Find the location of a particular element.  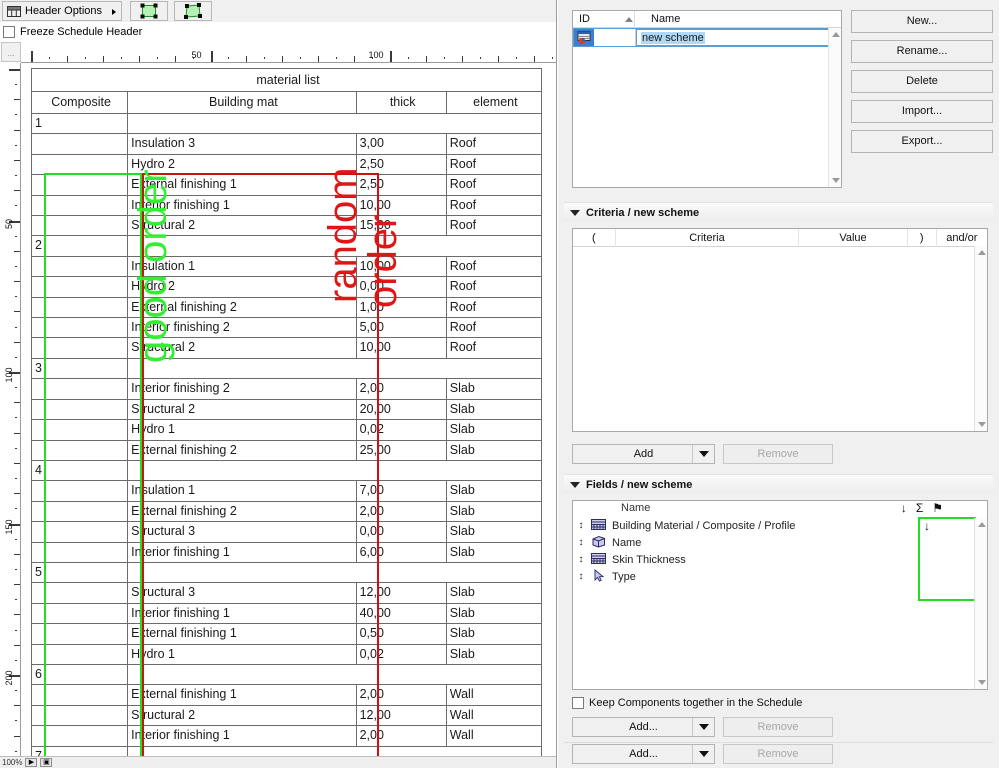

thickness-cell: 2,00 is located at coordinates (401, 736).